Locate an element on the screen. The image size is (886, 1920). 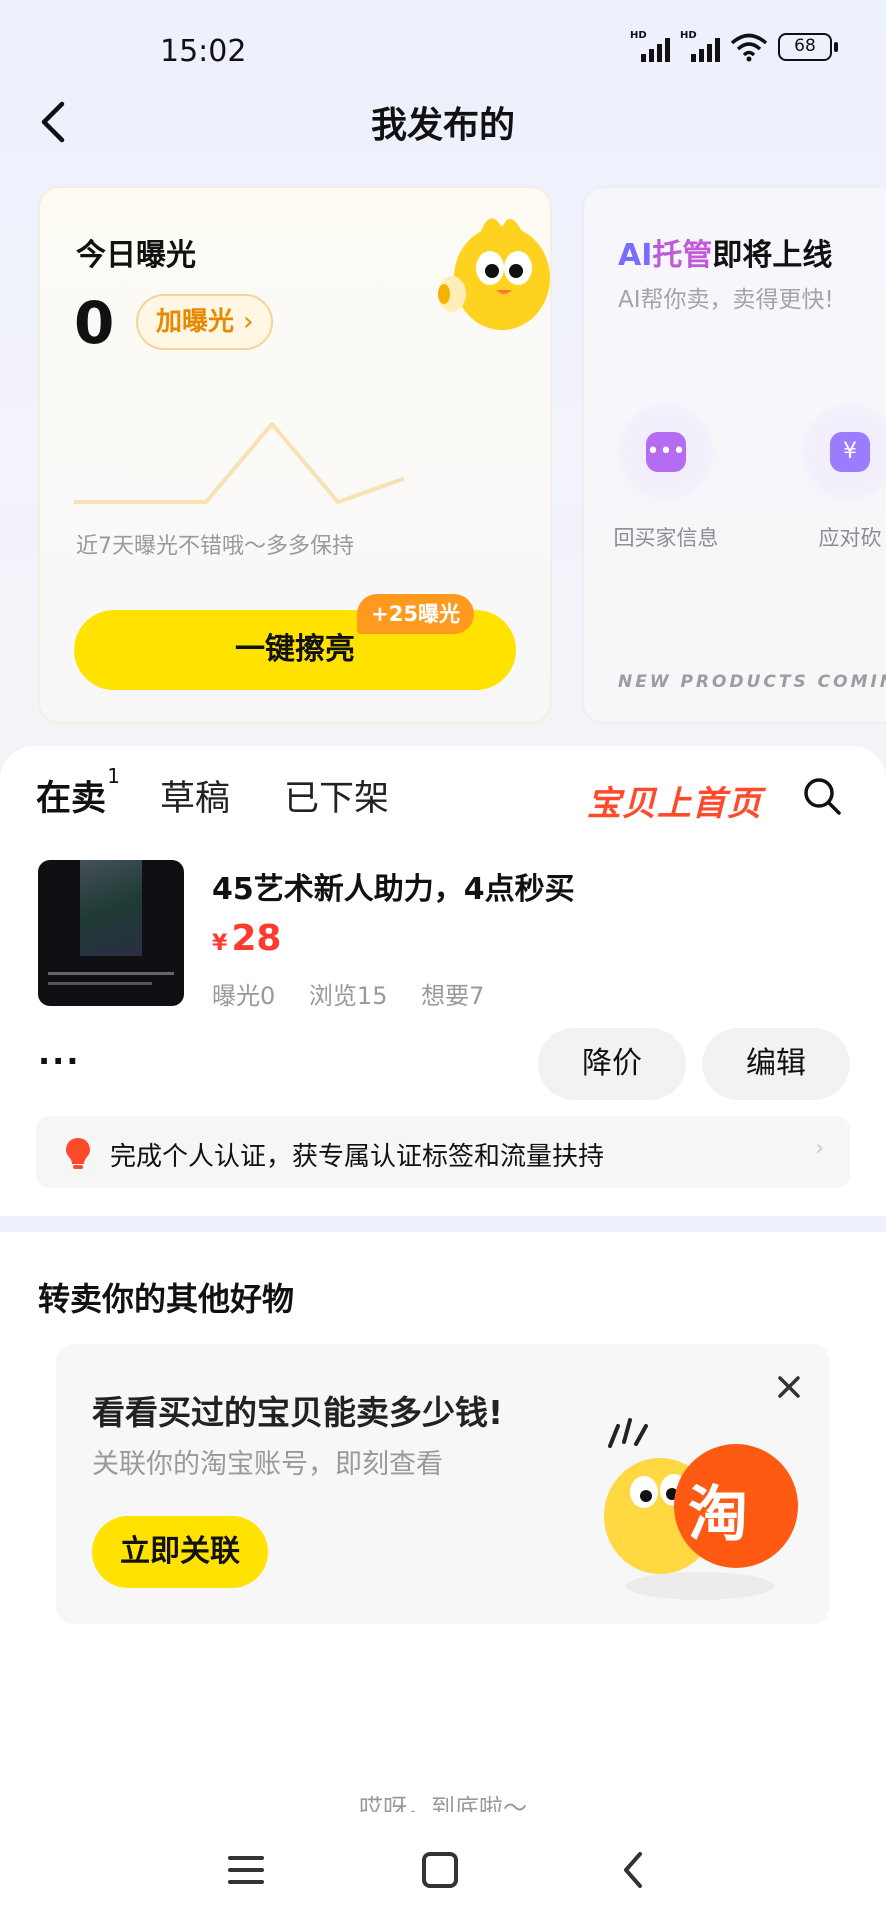
menu-icon is located at coordinates (246, 1870).